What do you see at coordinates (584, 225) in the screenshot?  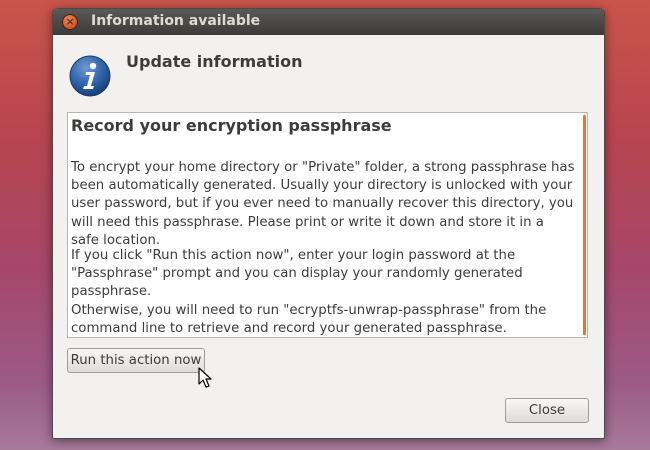 I see `scrollbar` at bounding box center [584, 225].